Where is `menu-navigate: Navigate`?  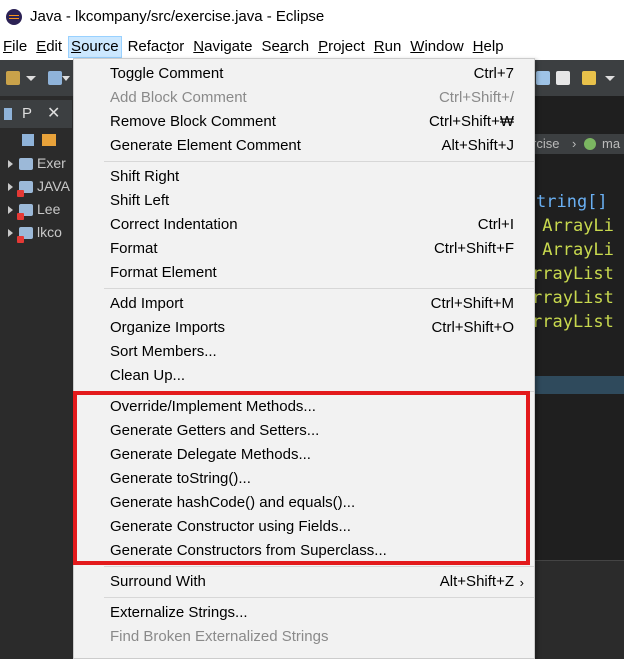
menu-navigate: Navigate is located at coordinates (222, 47).